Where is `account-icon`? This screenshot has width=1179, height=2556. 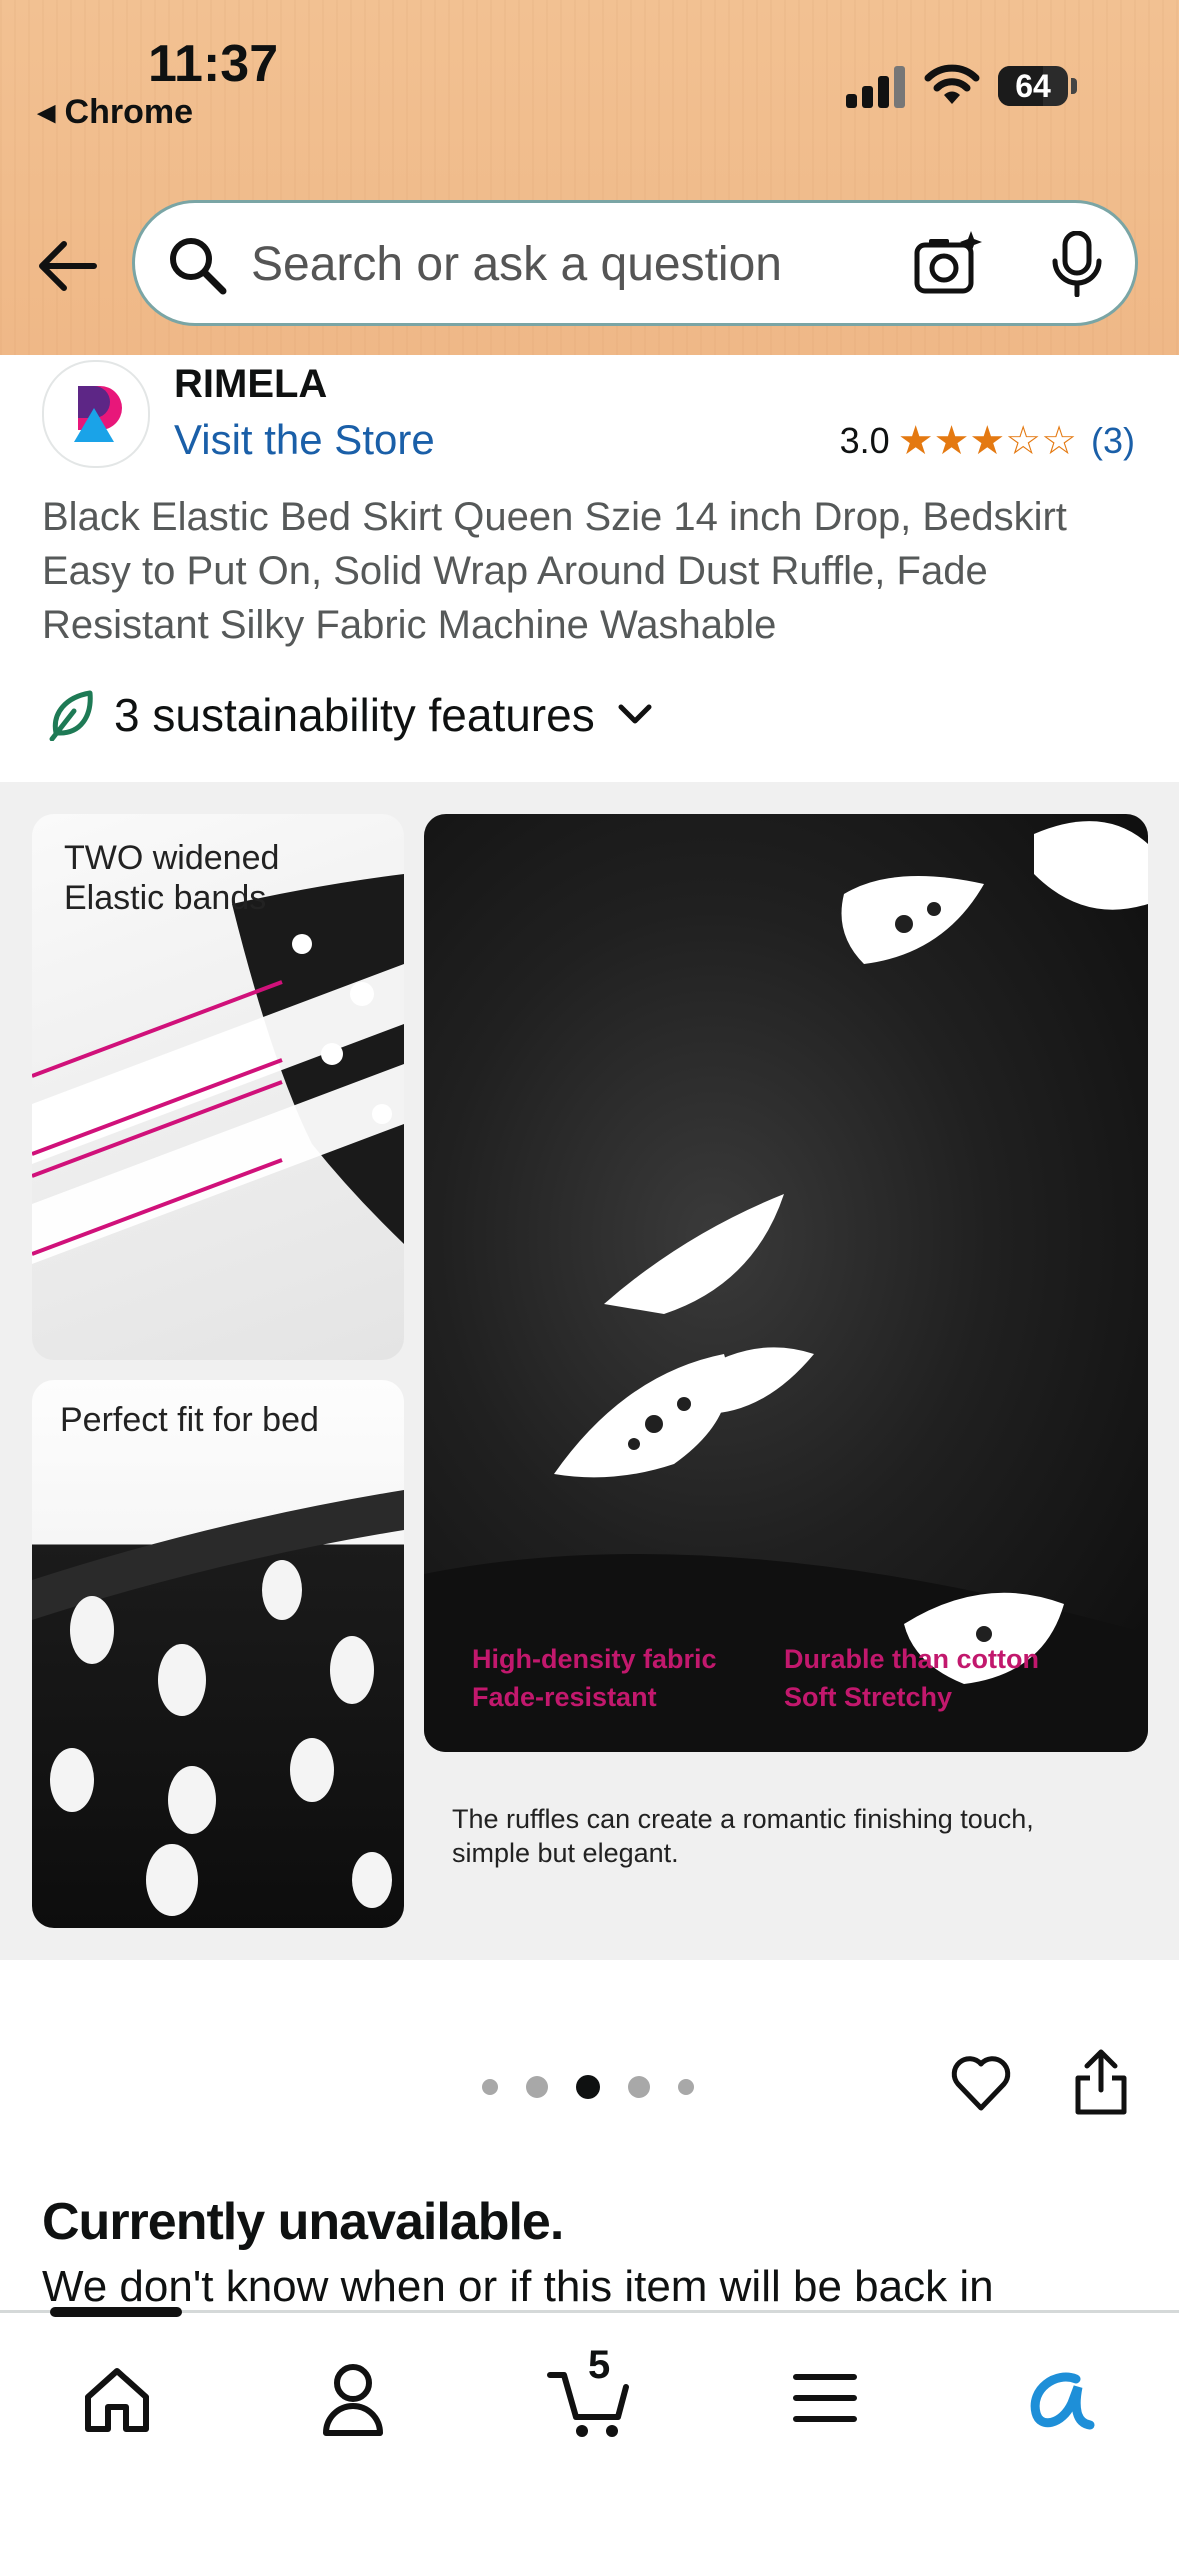
account-icon is located at coordinates (353, 2398).